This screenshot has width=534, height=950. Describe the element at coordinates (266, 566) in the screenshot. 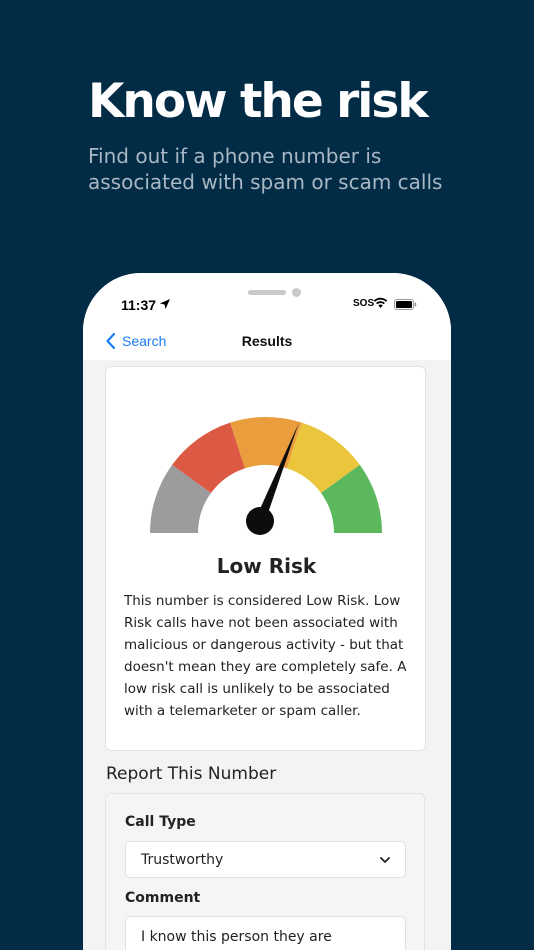

I see `risk-level-title: Low Risk` at that location.